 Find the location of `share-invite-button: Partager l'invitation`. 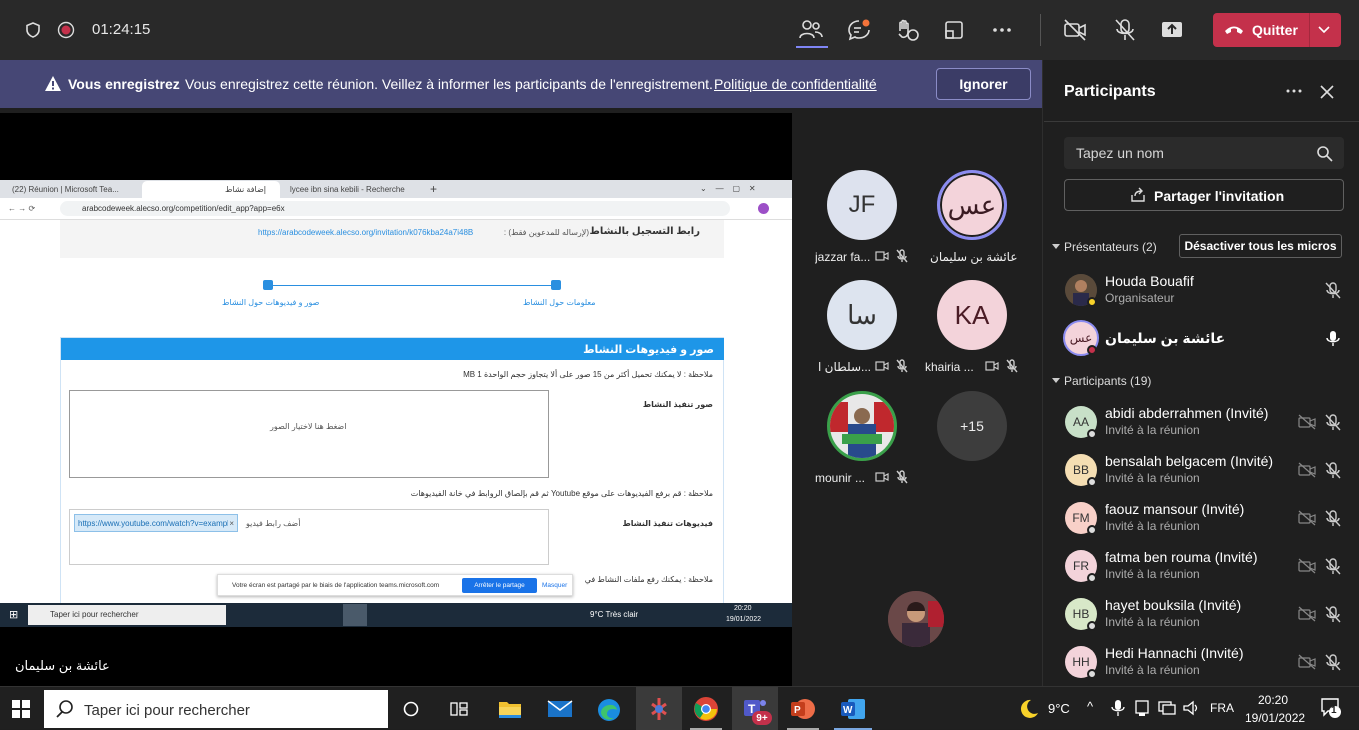

share-invite-button: Partager l'invitation is located at coordinates (1204, 195).